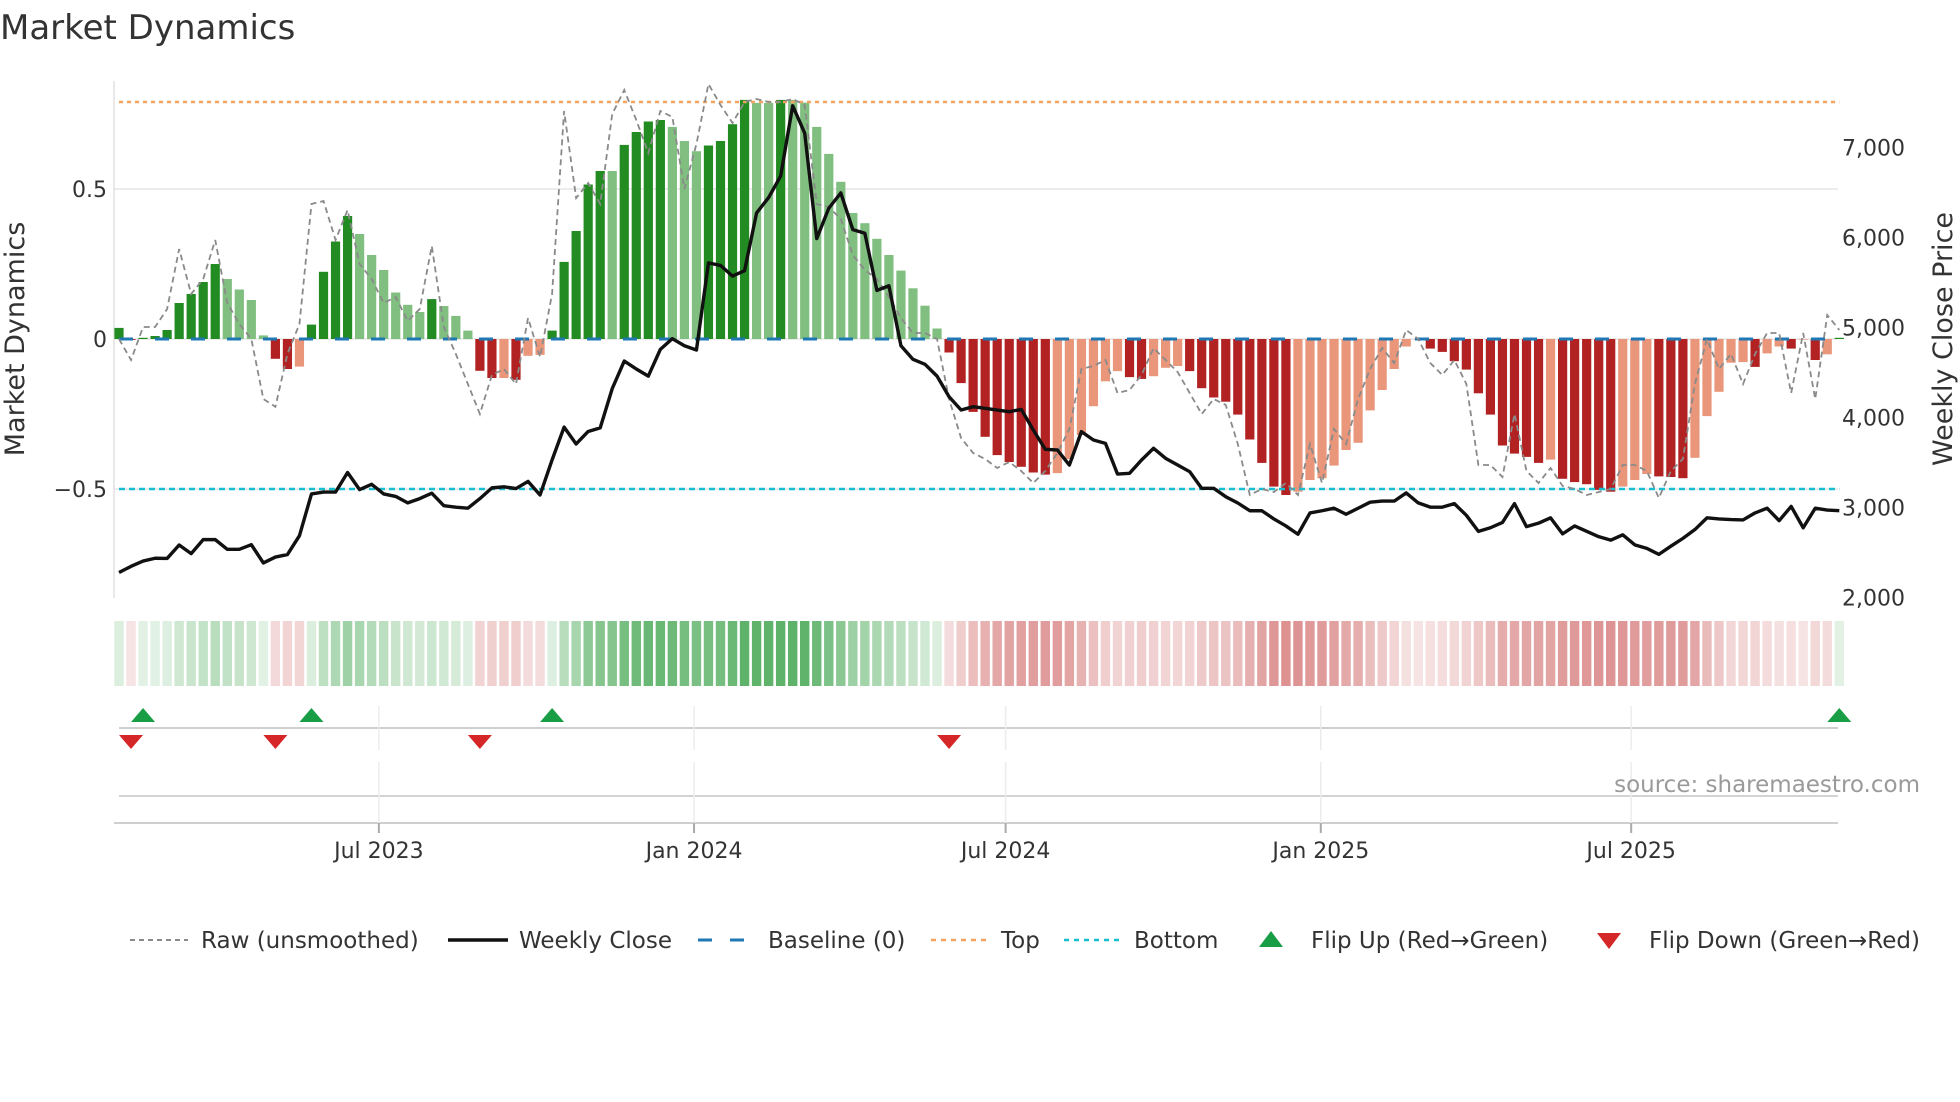 The width and height of the screenshot is (1960, 1102). I want to click on left-tick-label: −0.5, so click(80, 490).